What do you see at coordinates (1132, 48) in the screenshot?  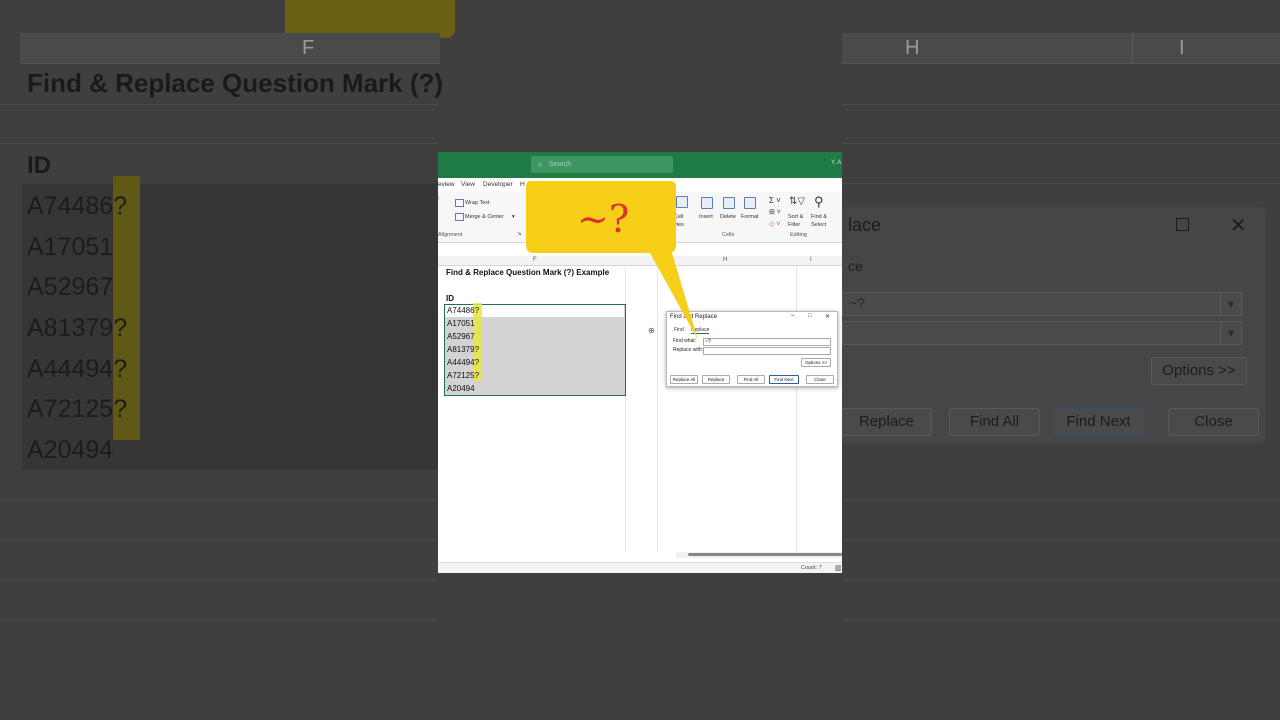 I see `bg-col-separator` at bounding box center [1132, 48].